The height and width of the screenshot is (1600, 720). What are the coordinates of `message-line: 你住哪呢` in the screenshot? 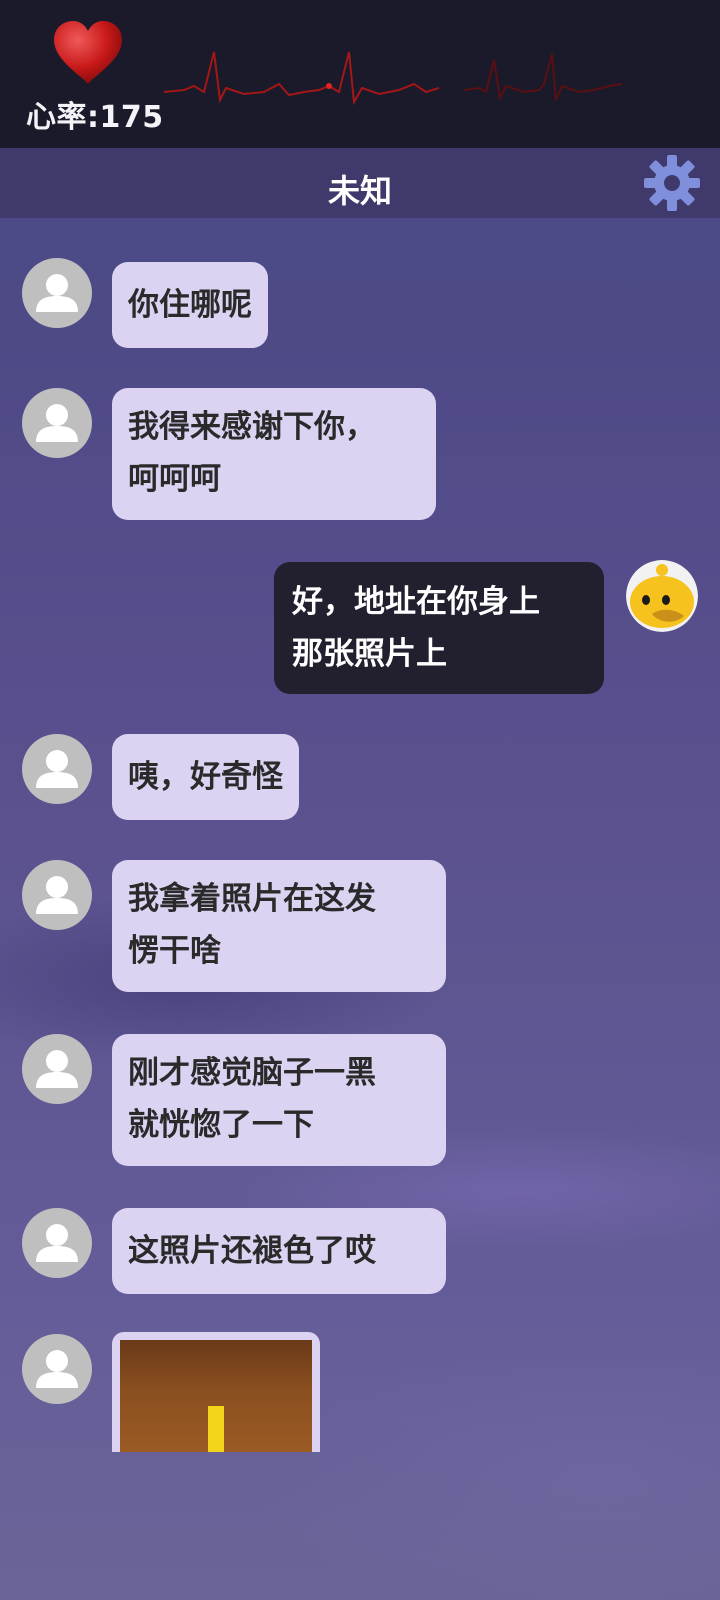 It's located at (190, 305).